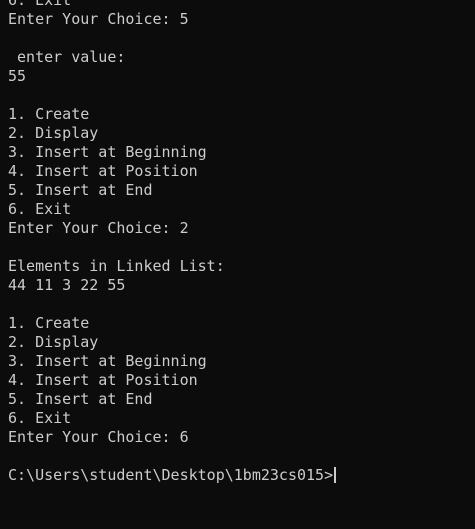  I want to click on output-line: 44 11 3 22 55, so click(67, 285).